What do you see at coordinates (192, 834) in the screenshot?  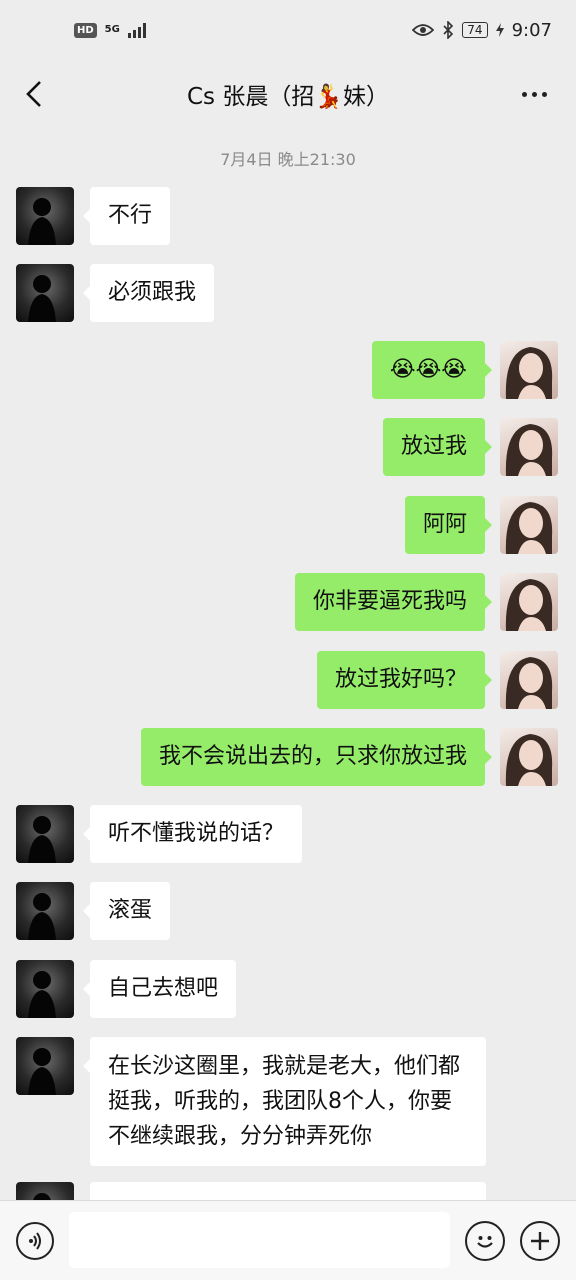 I see `message-bubble: 听不懂我说的话？` at bounding box center [192, 834].